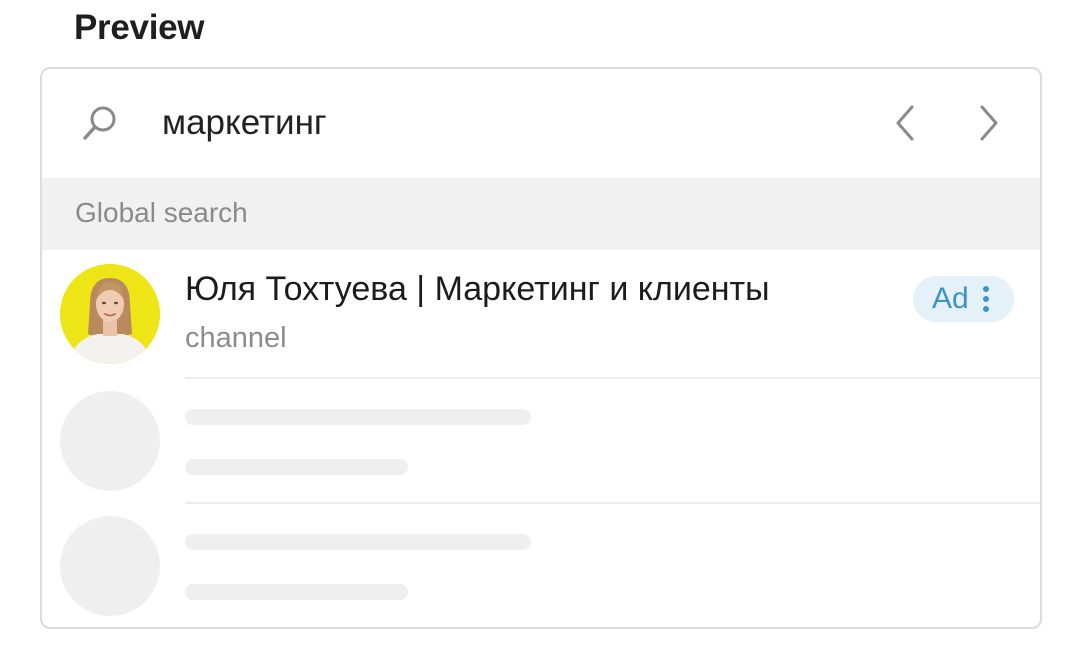 The width and height of the screenshot is (1080, 652). I want to click on search-input, so click(502, 123).